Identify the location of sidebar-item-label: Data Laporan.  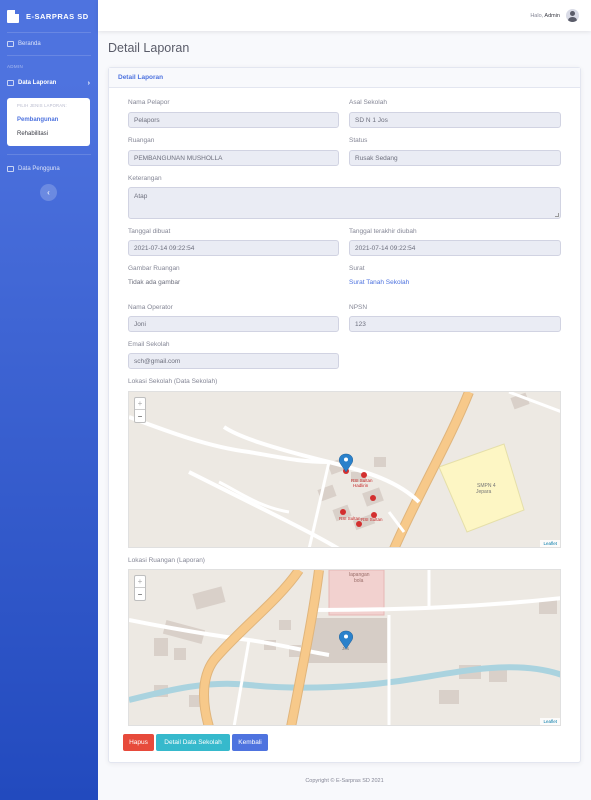
(37, 83).